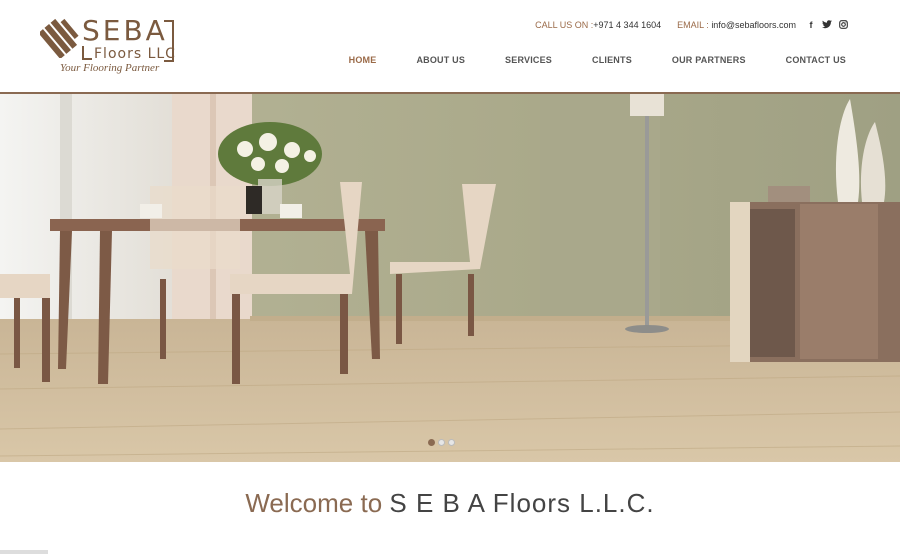 This screenshot has width=900, height=554. What do you see at coordinates (169, 41) in the screenshot?
I see `logo-bracket-right` at bounding box center [169, 41].